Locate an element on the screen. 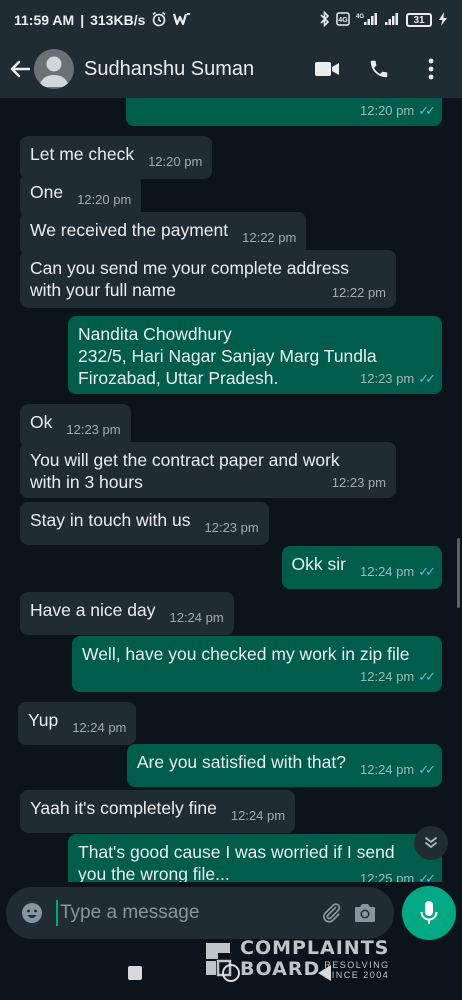 The height and width of the screenshot is (1000, 462). camera-icon is located at coordinates (365, 913).